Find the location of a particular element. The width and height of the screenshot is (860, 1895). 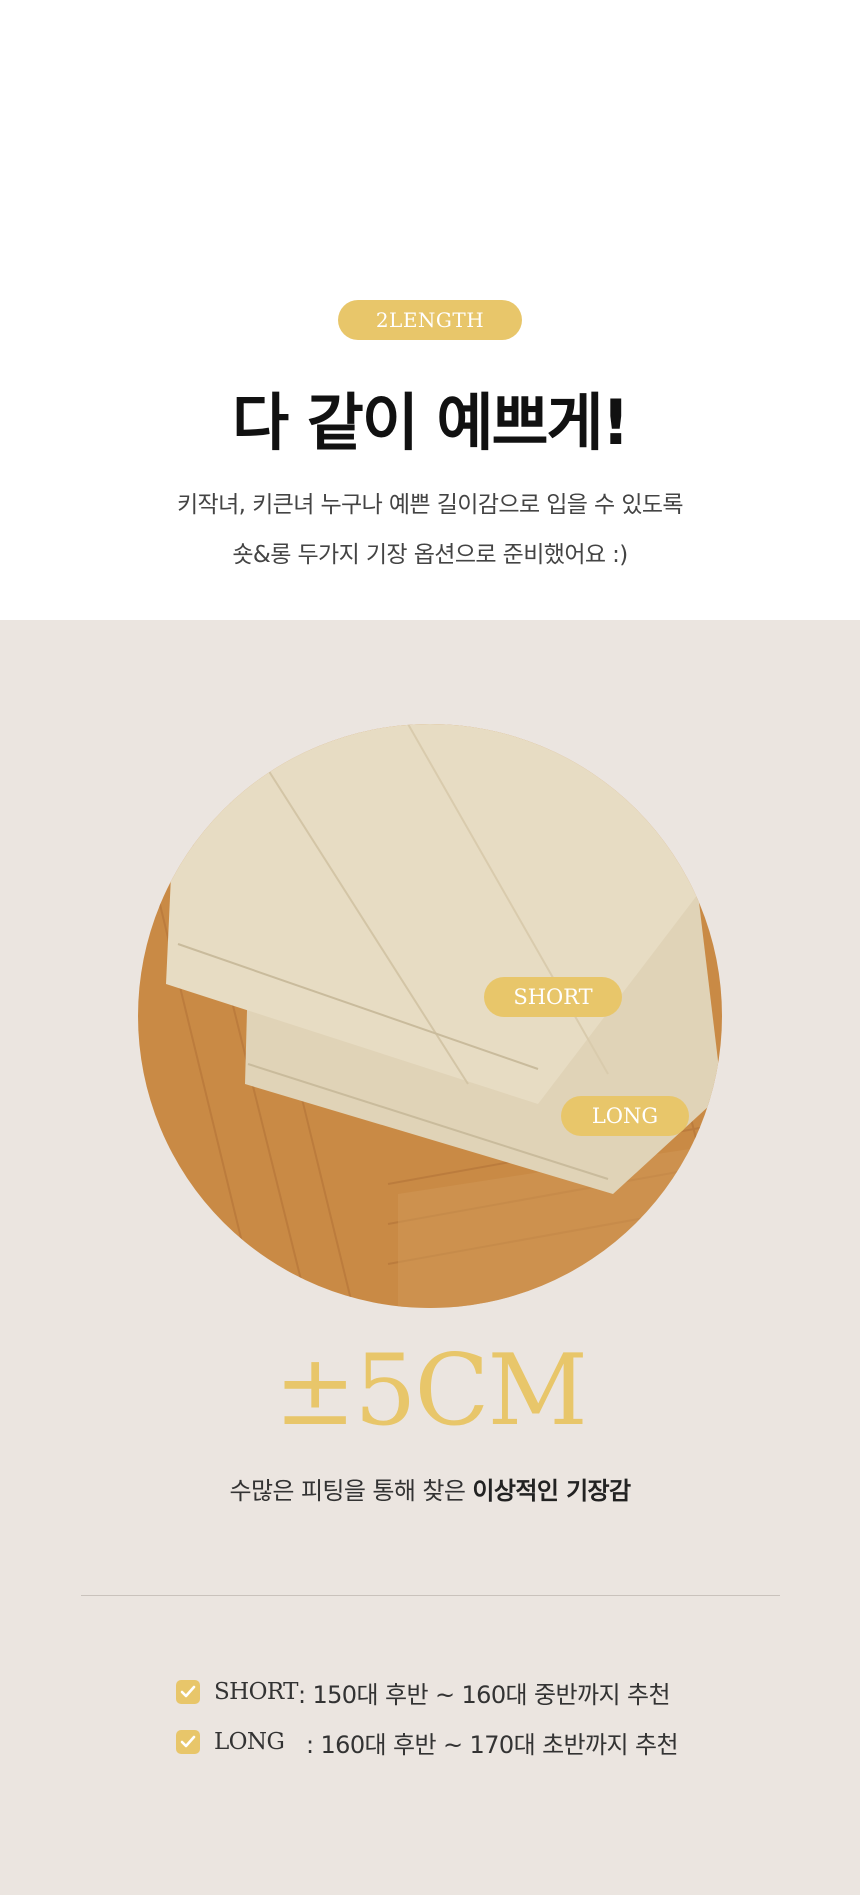

option-long: LONG : 160대 후반 ~ 170대 초반까지 추천 is located at coordinates (427, 1743).